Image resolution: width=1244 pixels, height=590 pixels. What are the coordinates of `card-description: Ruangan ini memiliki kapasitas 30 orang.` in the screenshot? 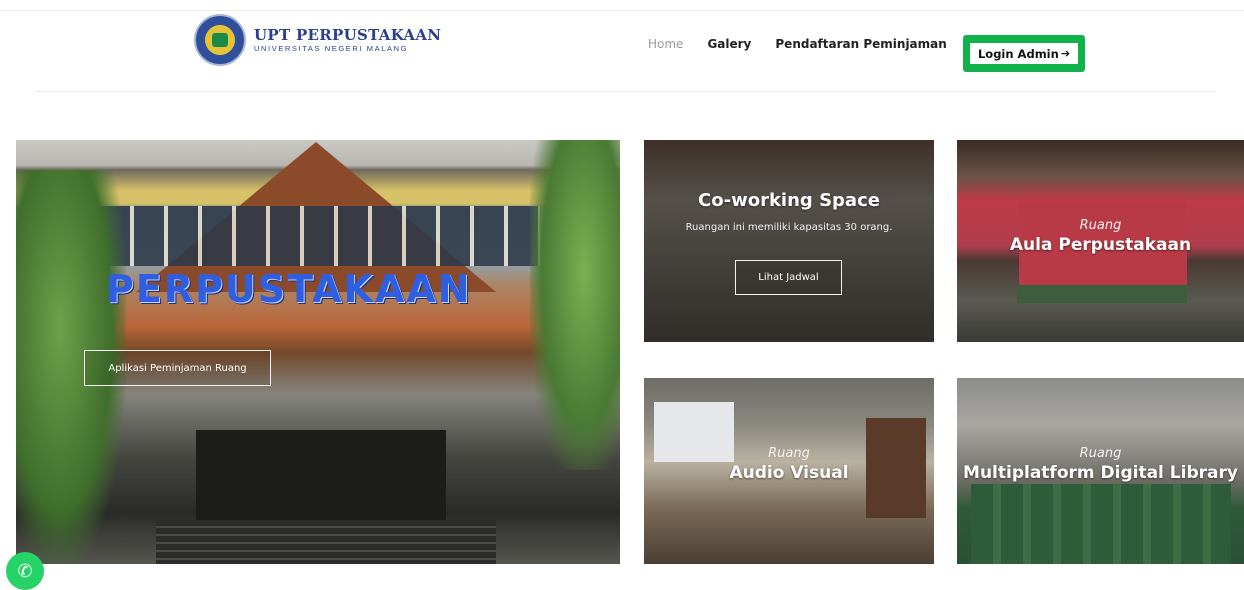 It's located at (789, 227).